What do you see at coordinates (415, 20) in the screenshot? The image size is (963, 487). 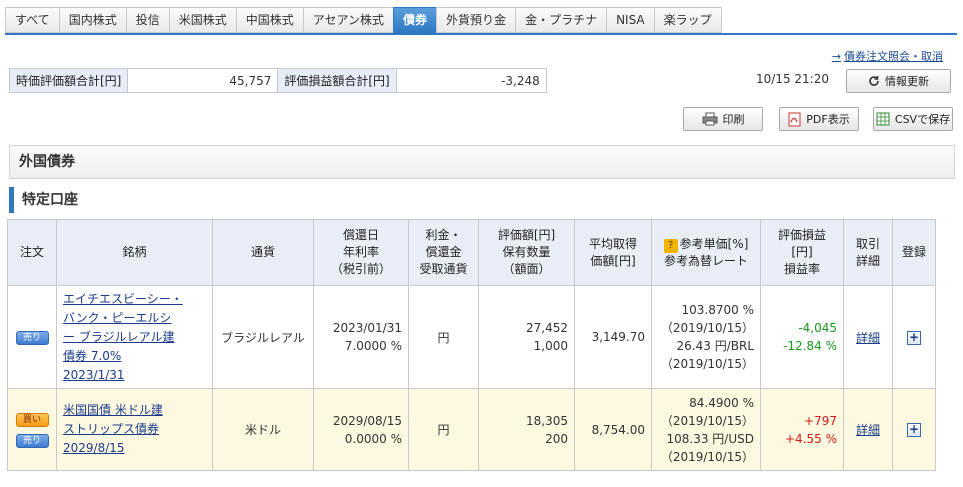 I see `tab-bonds: 債券` at bounding box center [415, 20].